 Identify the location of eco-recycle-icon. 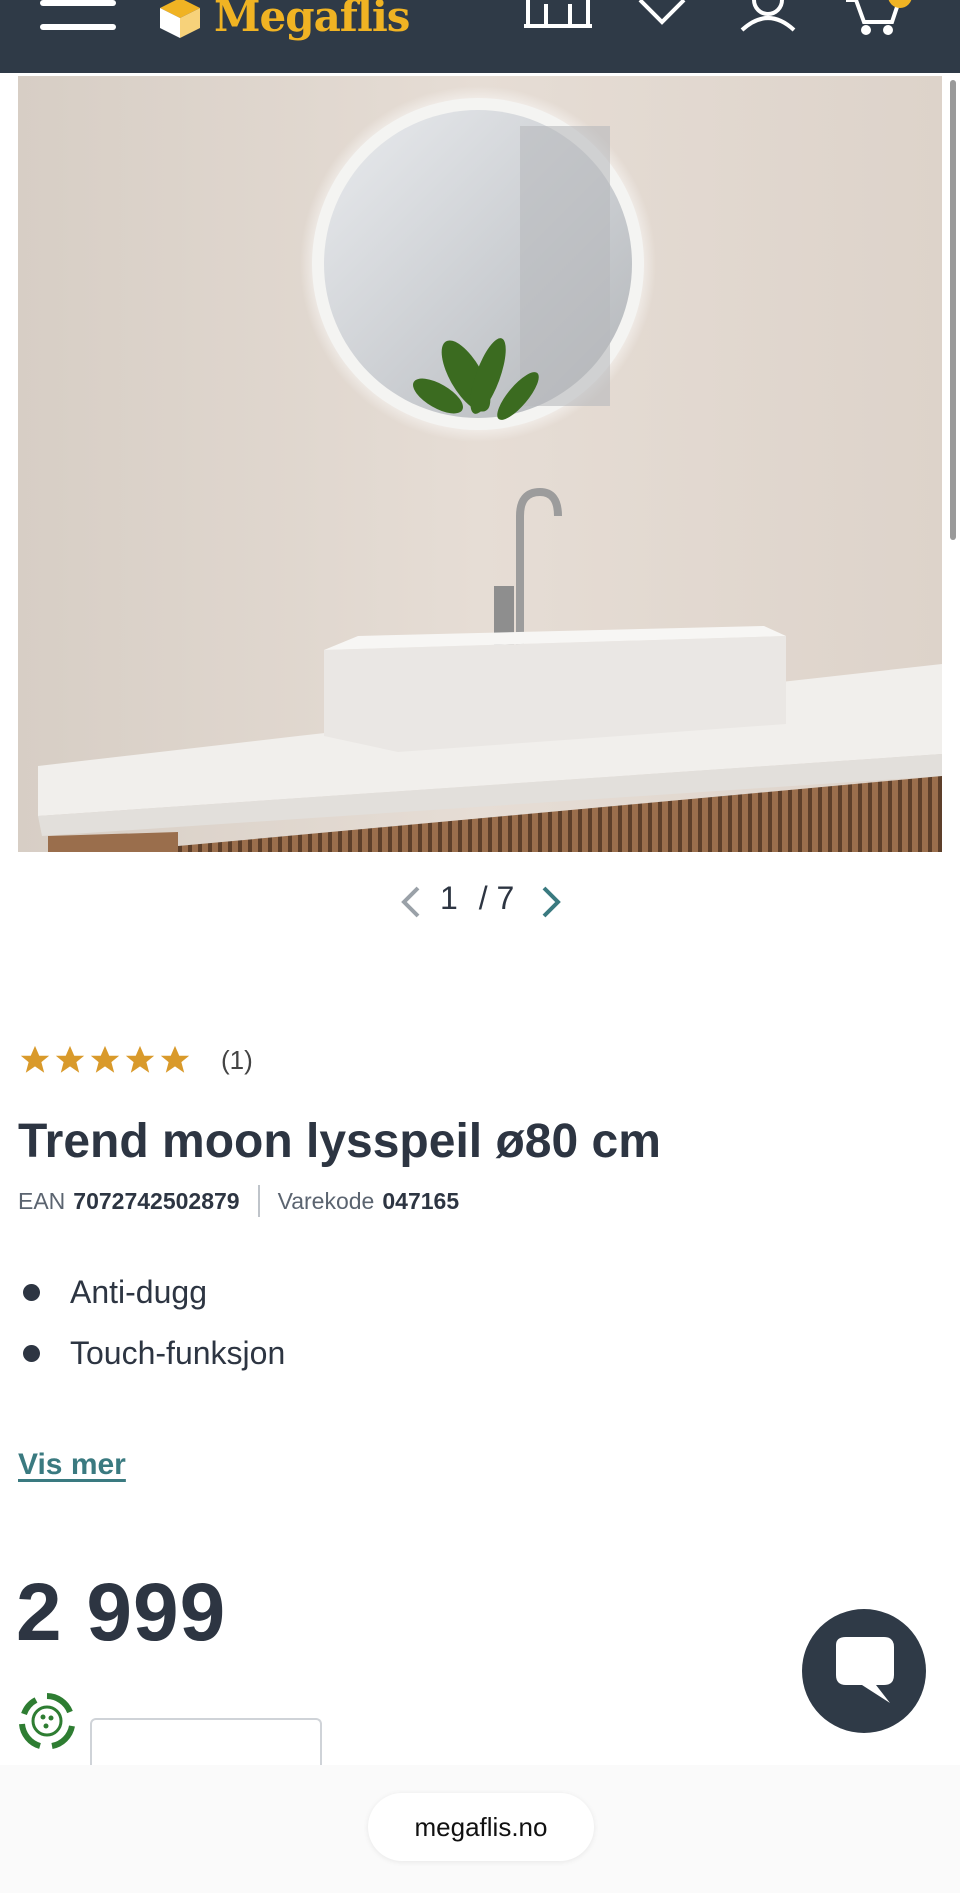
(47, 1721).